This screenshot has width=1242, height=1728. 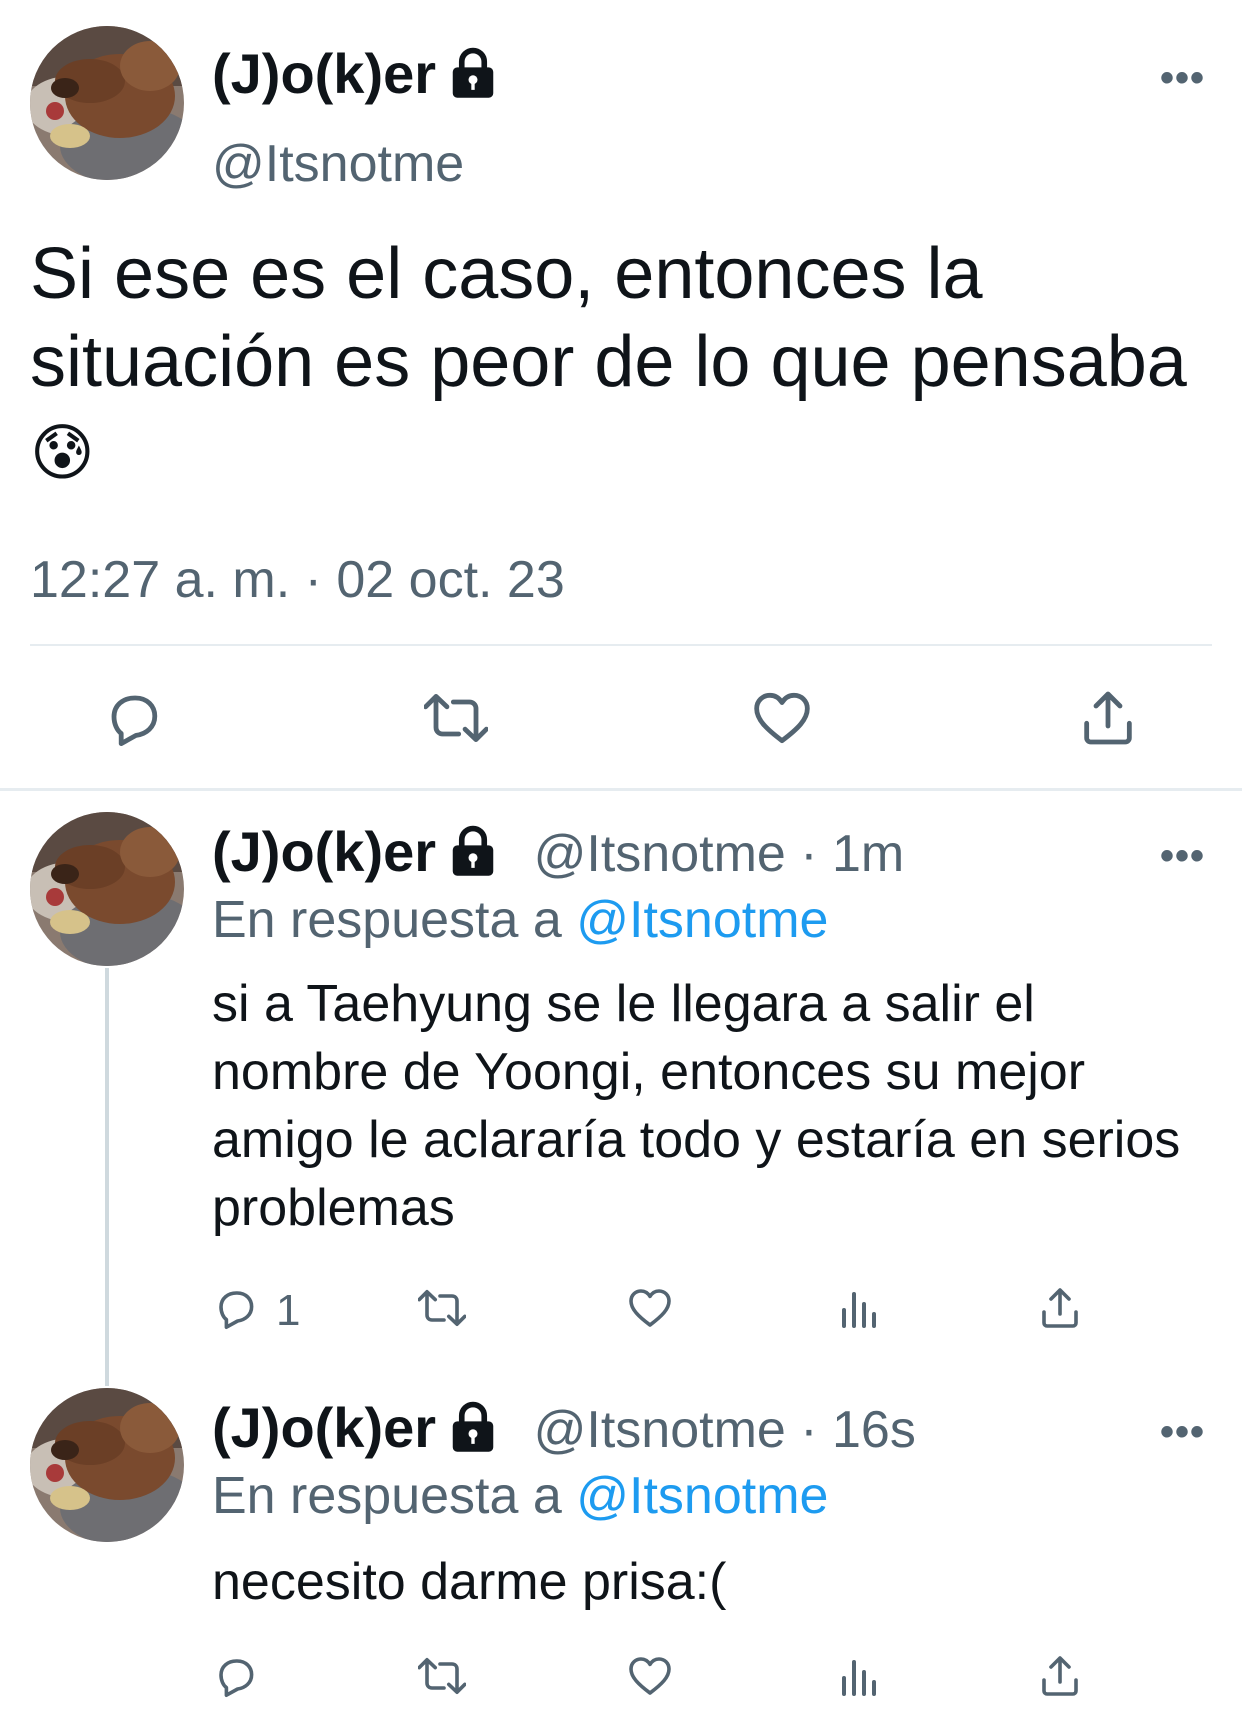 What do you see at coordinates (62, 453) in the screenshot?
I see `anxious-face-emoji: 😰` at bounding box center [62, 453].